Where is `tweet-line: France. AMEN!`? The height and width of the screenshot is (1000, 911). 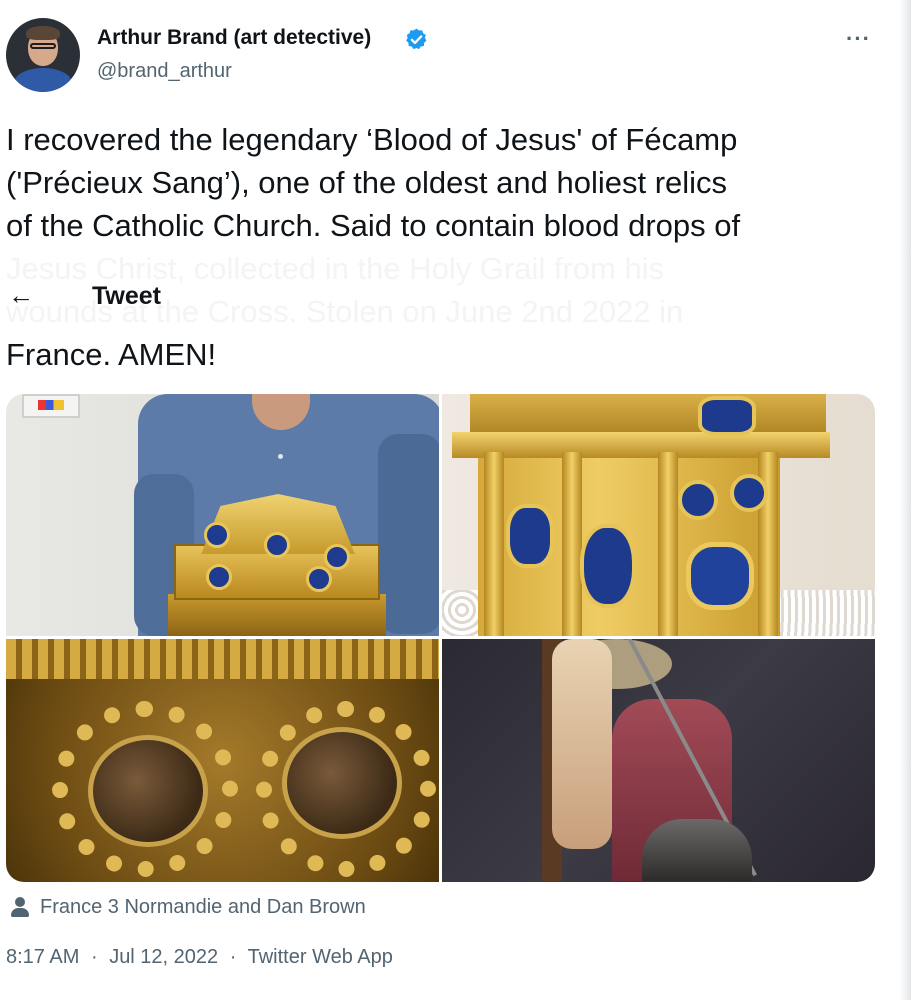
tweet-line: France. AMEN! is located at coordinates (111, 354).